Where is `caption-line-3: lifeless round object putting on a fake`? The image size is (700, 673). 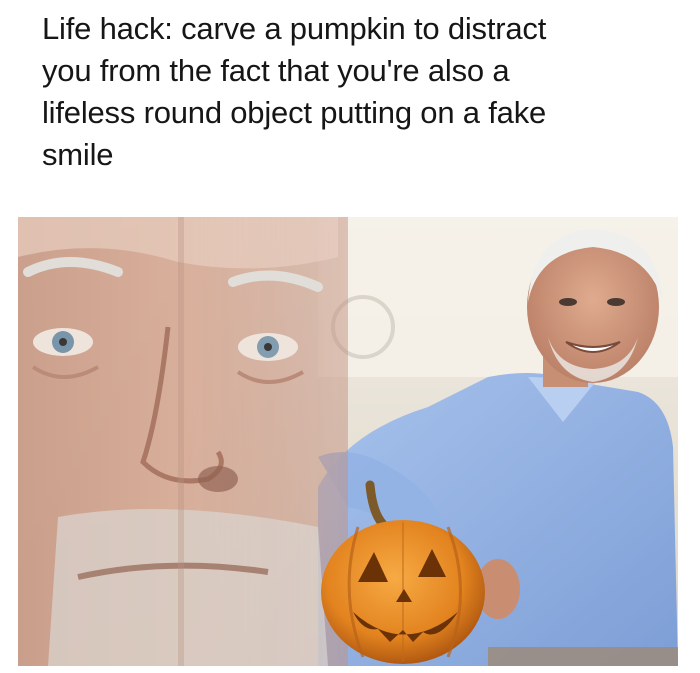
caption-line-3: lifeless round object putting on a fake is located at coordinates (294, 112).